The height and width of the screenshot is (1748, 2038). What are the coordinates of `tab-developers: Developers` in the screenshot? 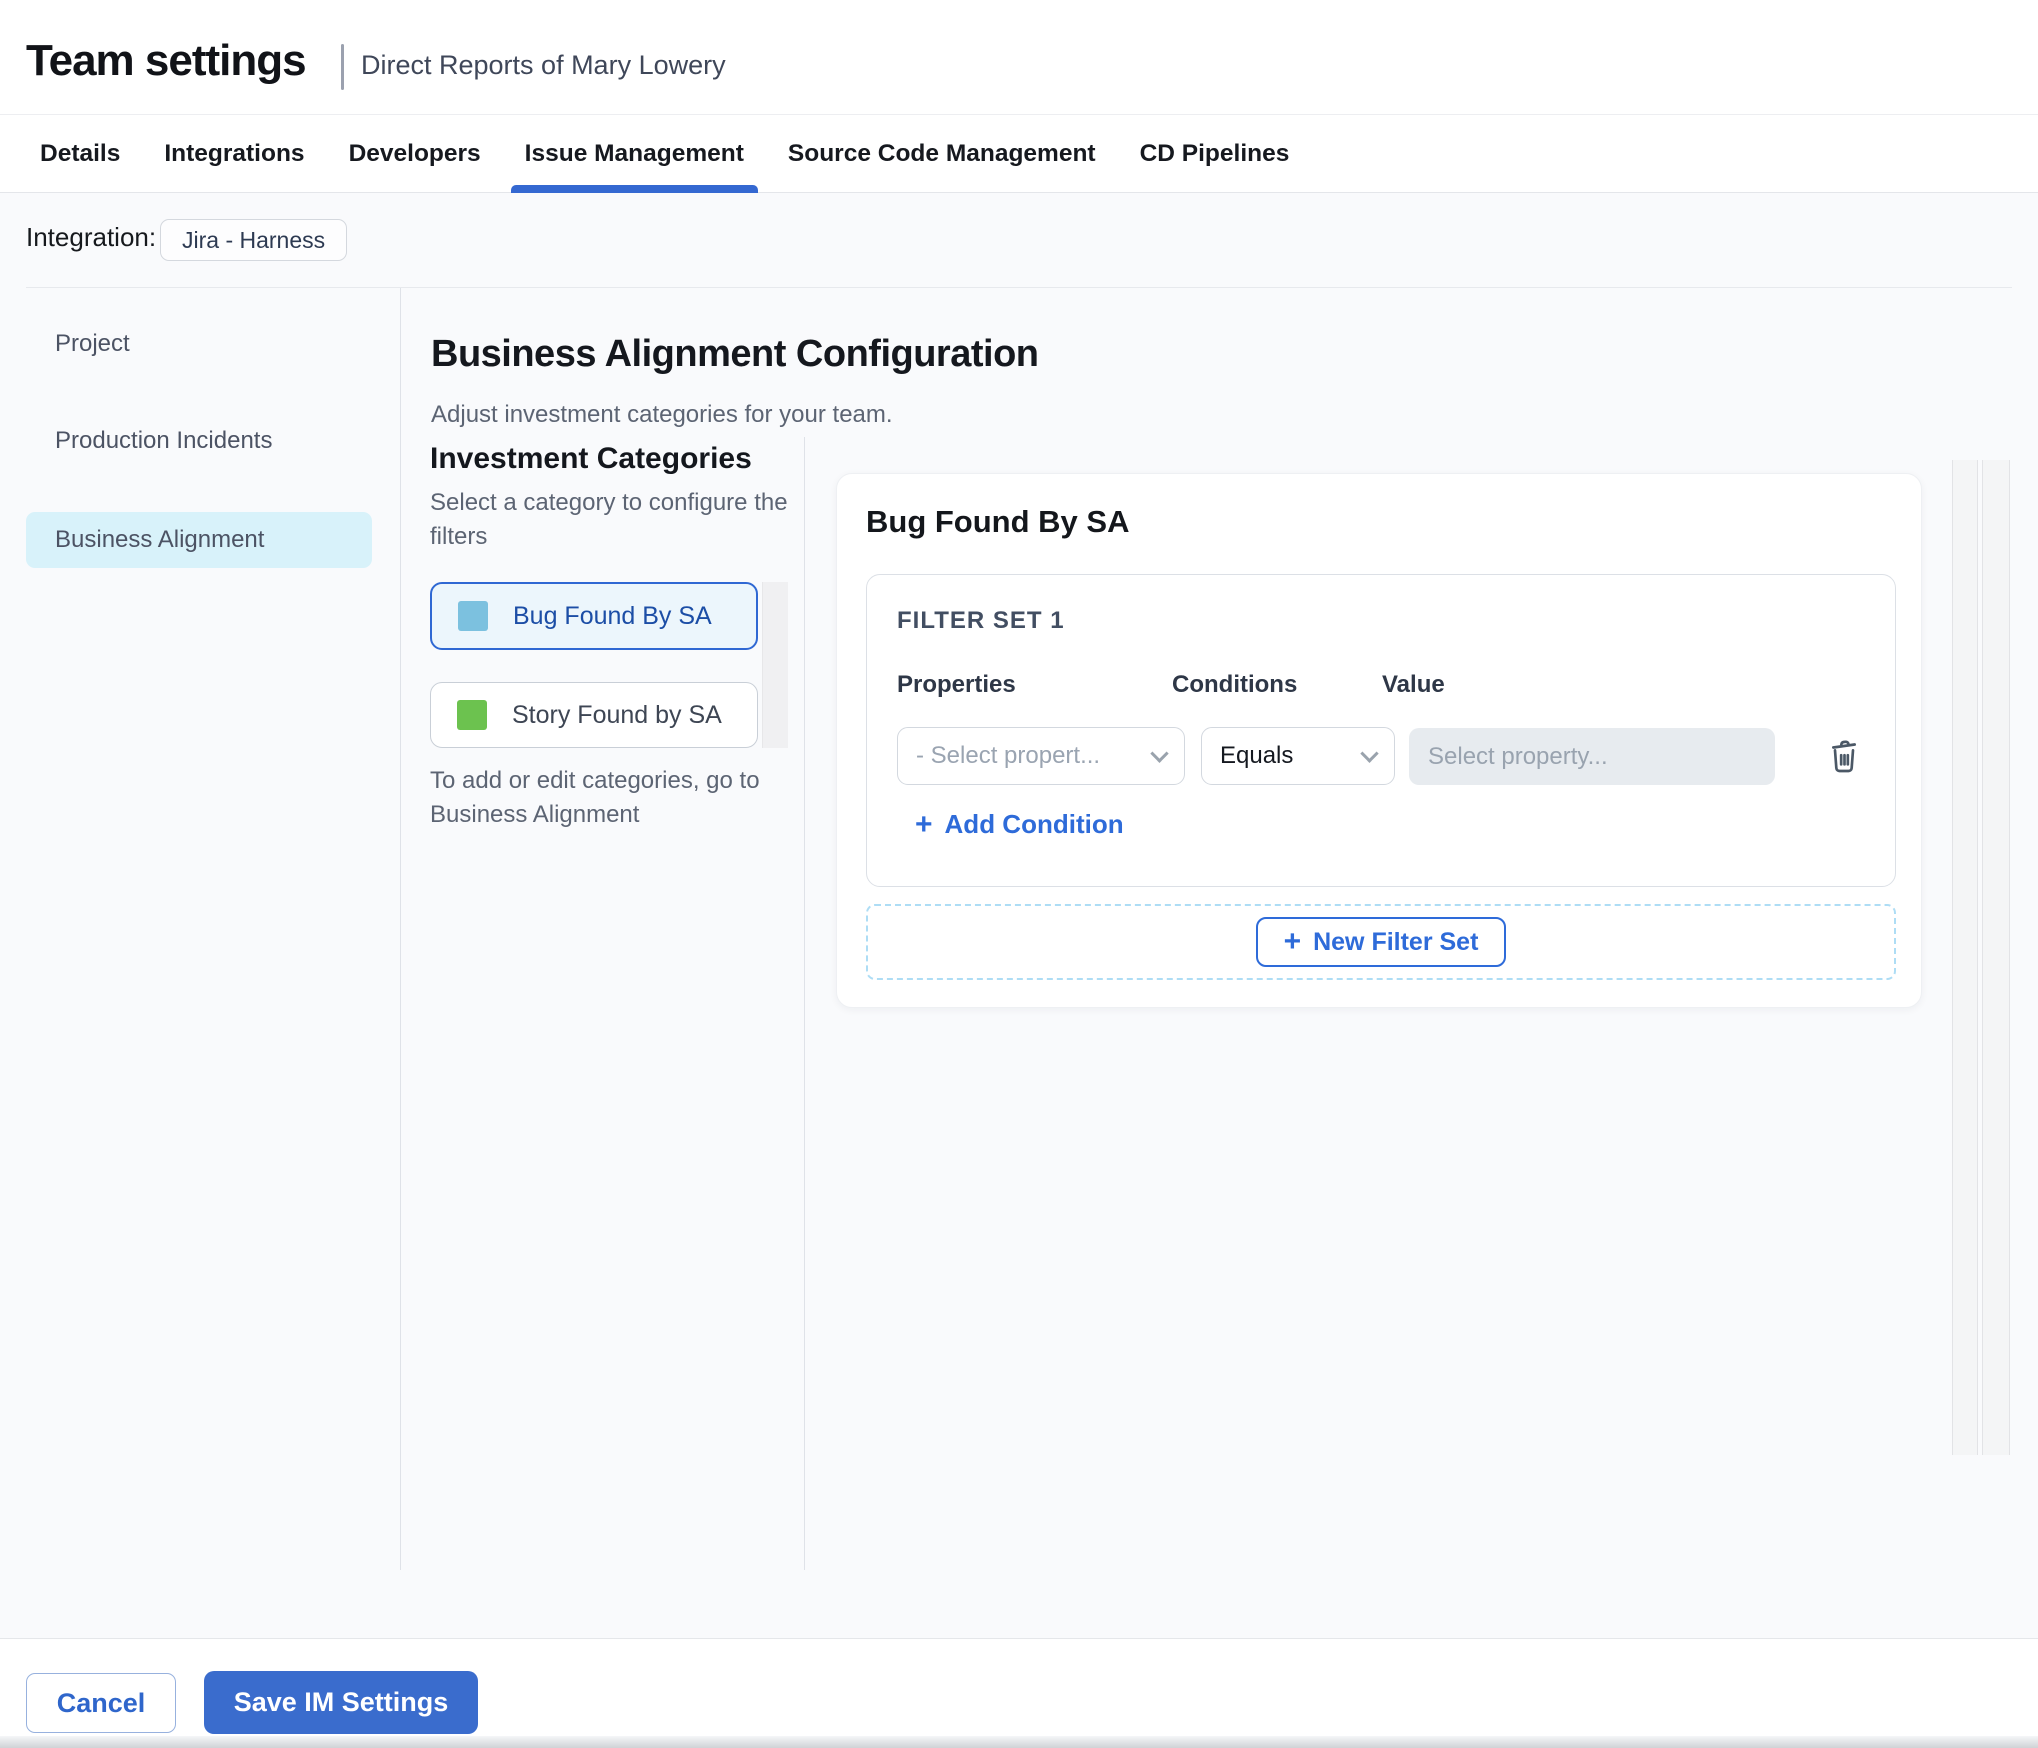 It's located at (415, 153).